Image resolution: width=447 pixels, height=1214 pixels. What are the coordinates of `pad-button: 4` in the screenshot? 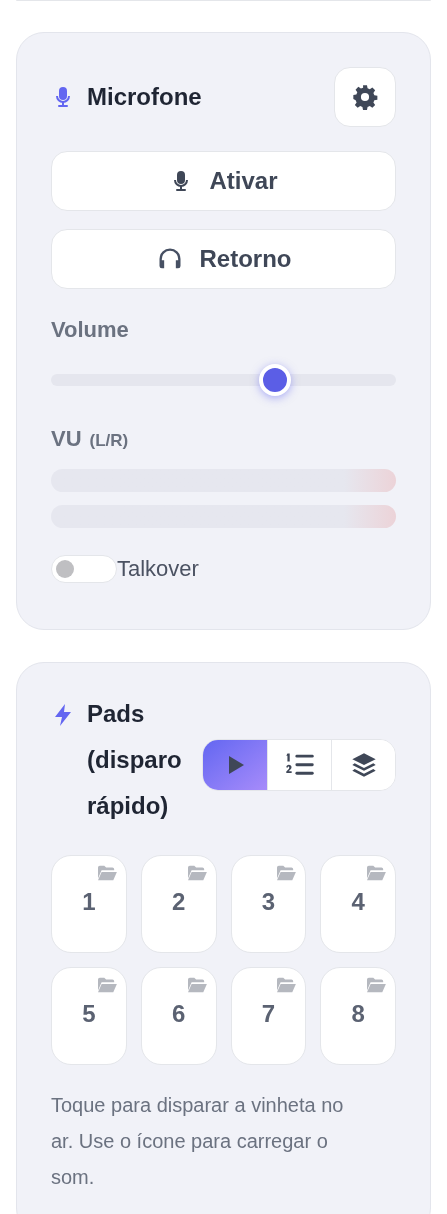 It's located at (358, 904).